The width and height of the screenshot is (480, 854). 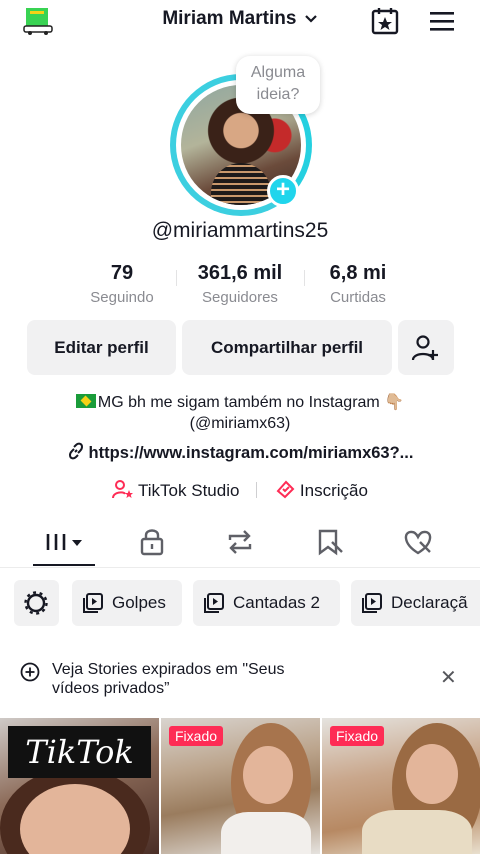 I want to click on person-star-icon, so click(x=123, y=489).